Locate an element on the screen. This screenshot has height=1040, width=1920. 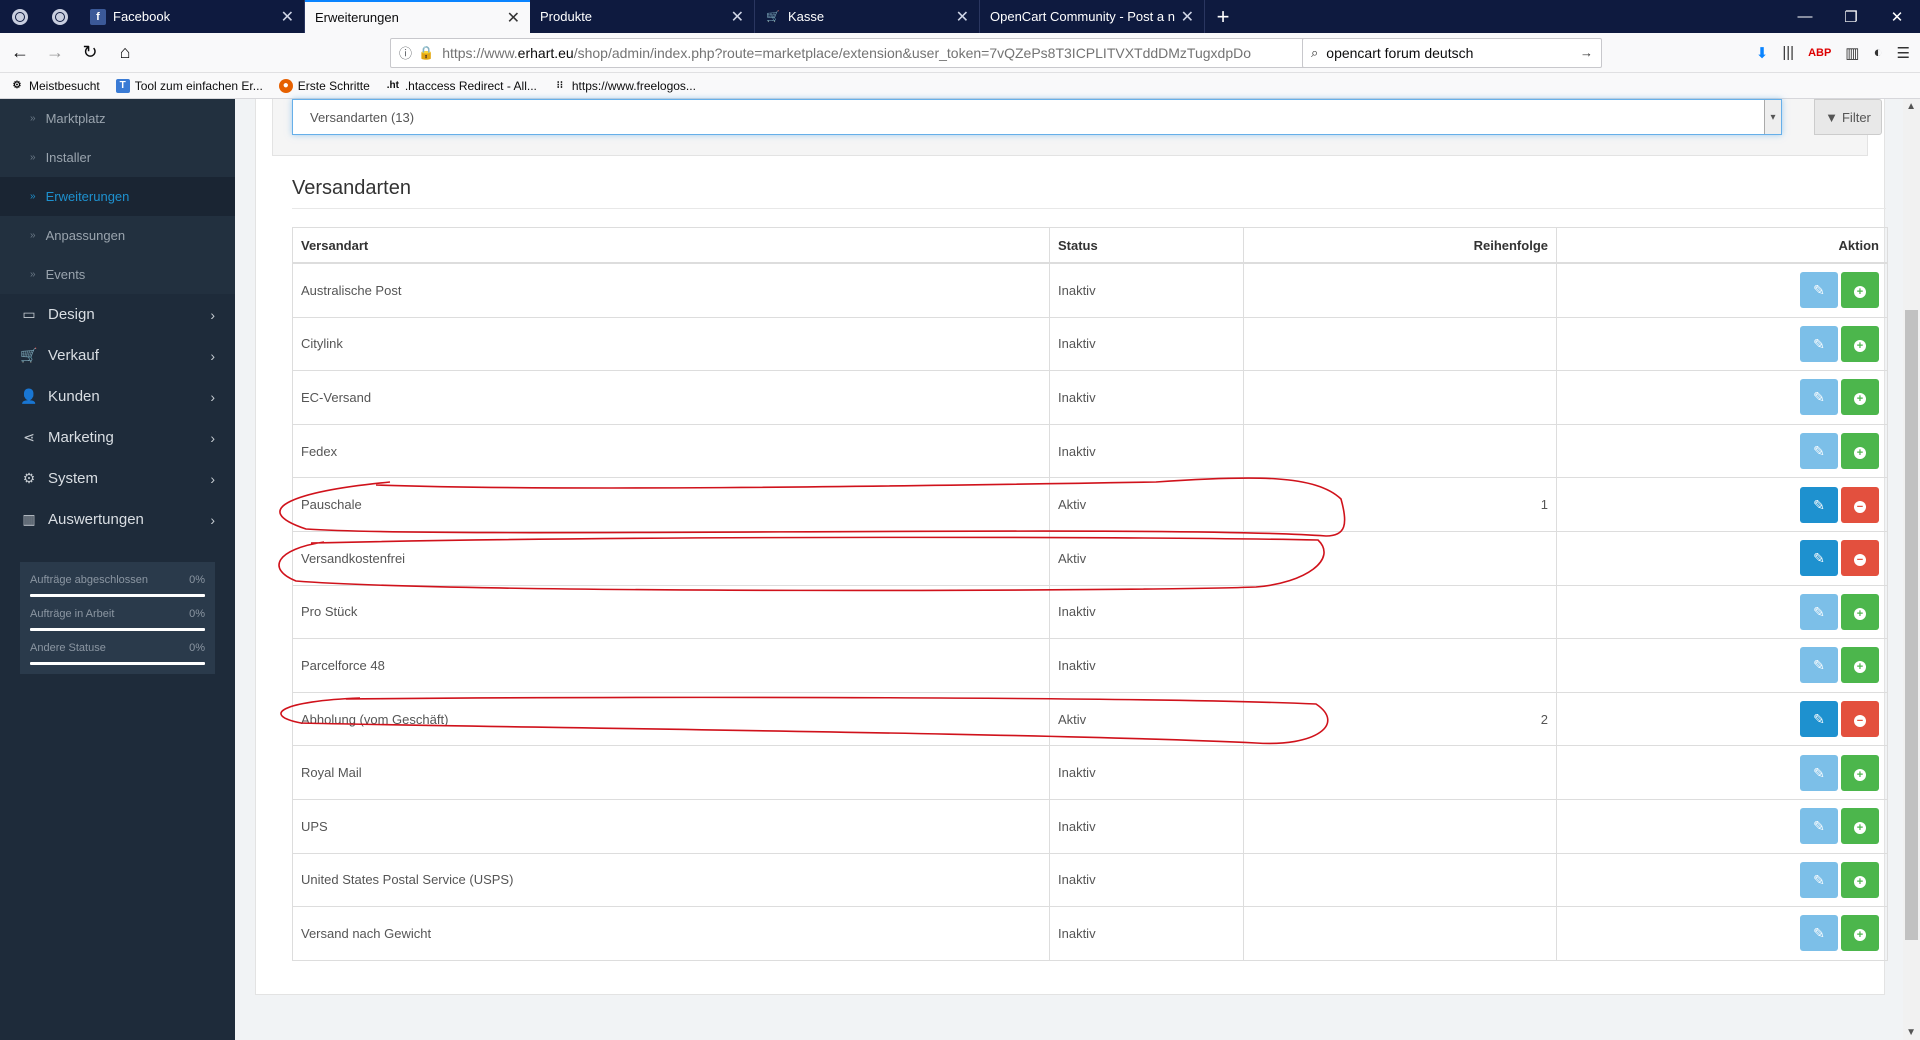
browser-tab: 🛒 Kasse ✕ is located at coordinates (867, 16).